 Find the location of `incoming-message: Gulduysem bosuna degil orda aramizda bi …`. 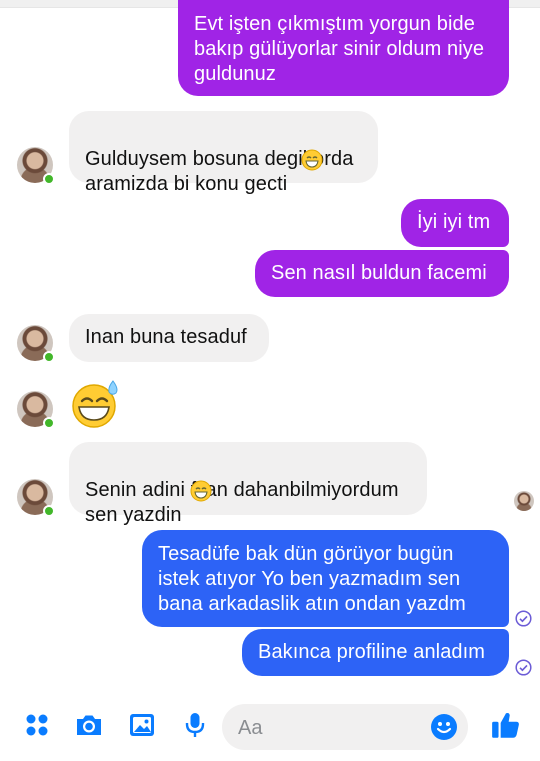

incoming-message: Gulduysem bosuna degil orda aramizda bi … is located at coordinates (223, 153).